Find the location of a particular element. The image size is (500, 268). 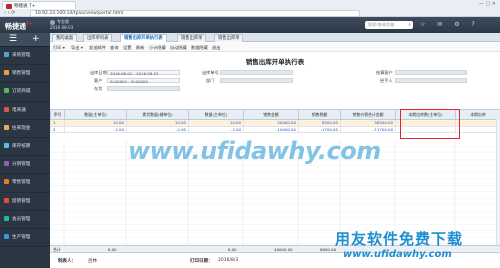

sidebar-item: 往来现金 is located at coordinates (25, 129).